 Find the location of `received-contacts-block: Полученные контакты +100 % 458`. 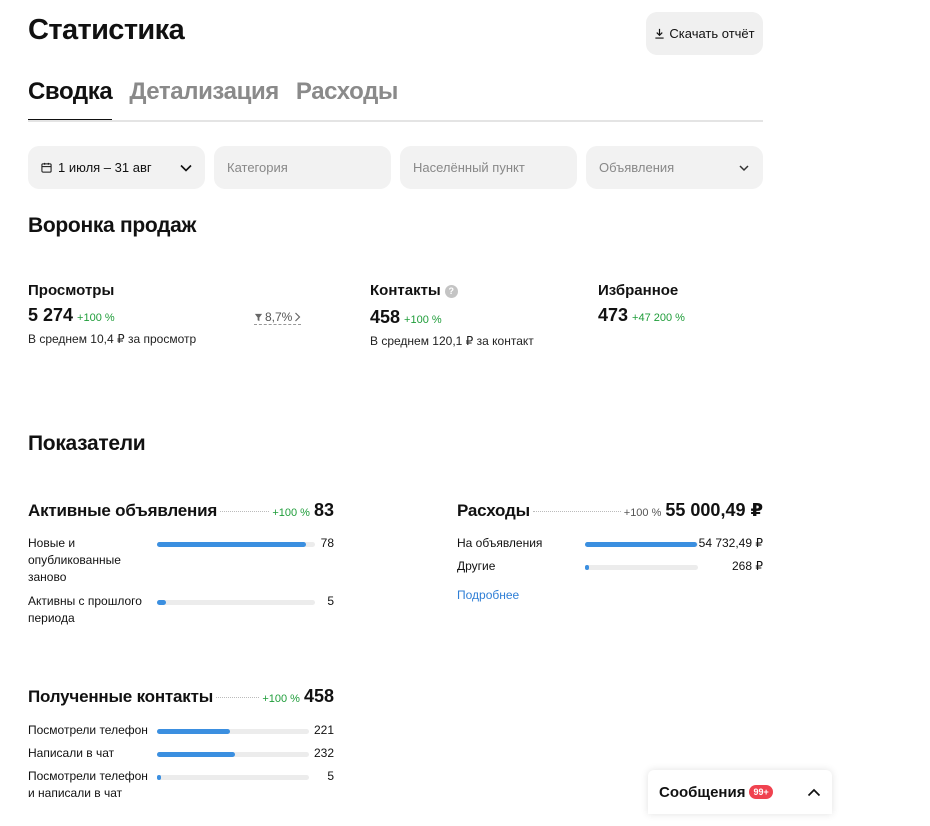

received-contacts-block: Полученные контакты +100 % 458 is located at coordinates (181, 696).